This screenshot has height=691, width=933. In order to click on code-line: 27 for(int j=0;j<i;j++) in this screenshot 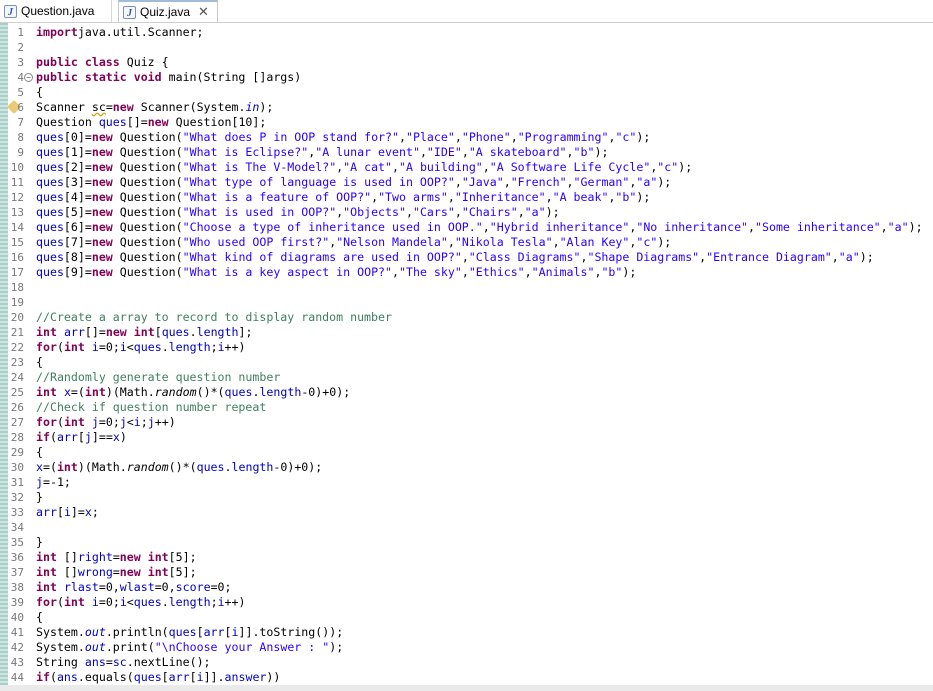, I will do `click(466, 422)`.